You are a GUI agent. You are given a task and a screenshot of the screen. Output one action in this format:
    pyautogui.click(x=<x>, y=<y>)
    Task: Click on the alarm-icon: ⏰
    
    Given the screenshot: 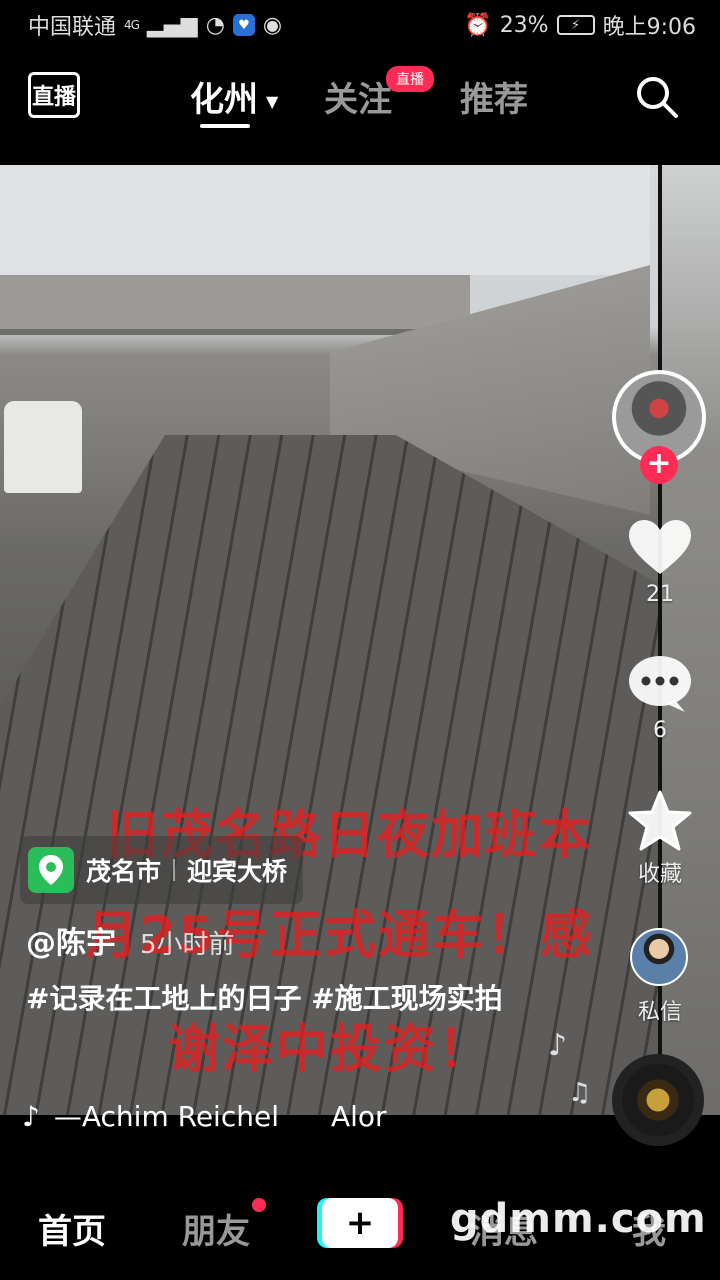 What is the action you would take?
    pyautogui.click(x=478, y=25)
    